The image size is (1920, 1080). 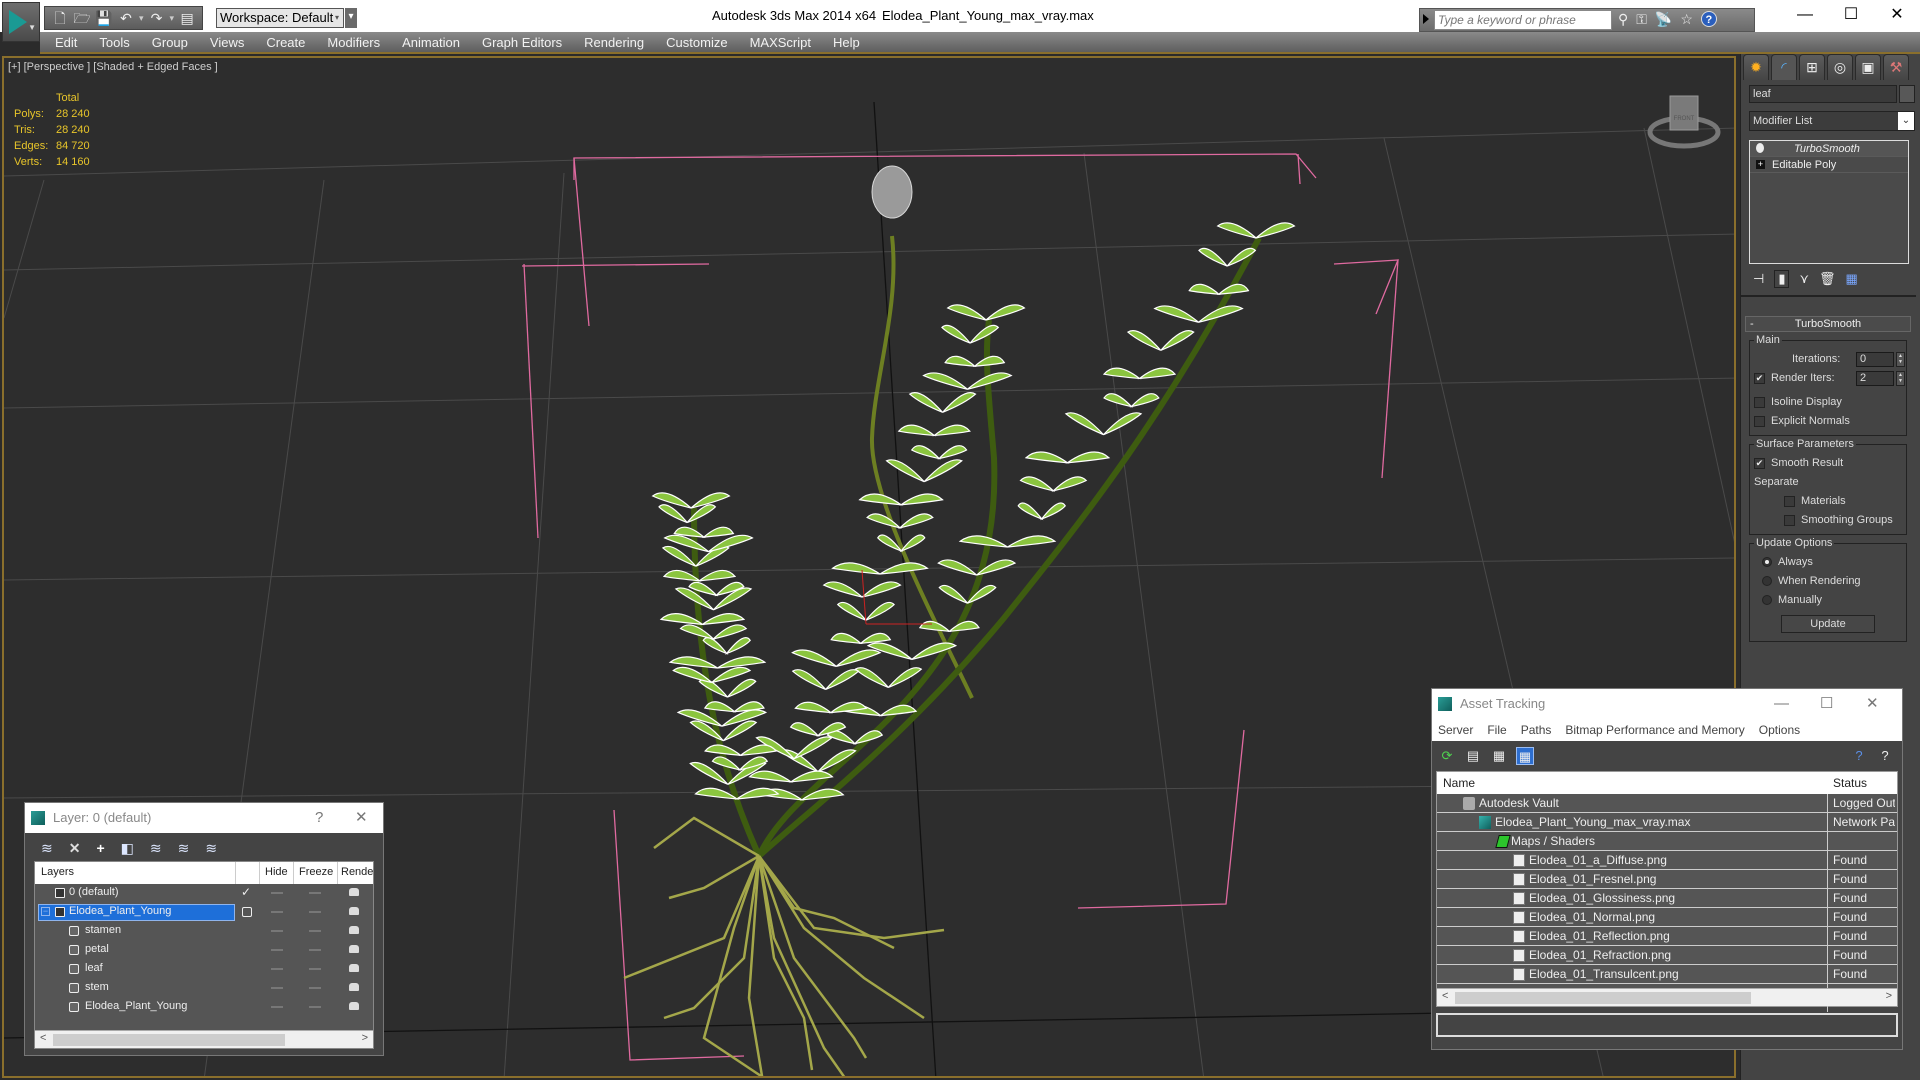 I want to click on expand-search-icon, so click(x=1426, y=19).